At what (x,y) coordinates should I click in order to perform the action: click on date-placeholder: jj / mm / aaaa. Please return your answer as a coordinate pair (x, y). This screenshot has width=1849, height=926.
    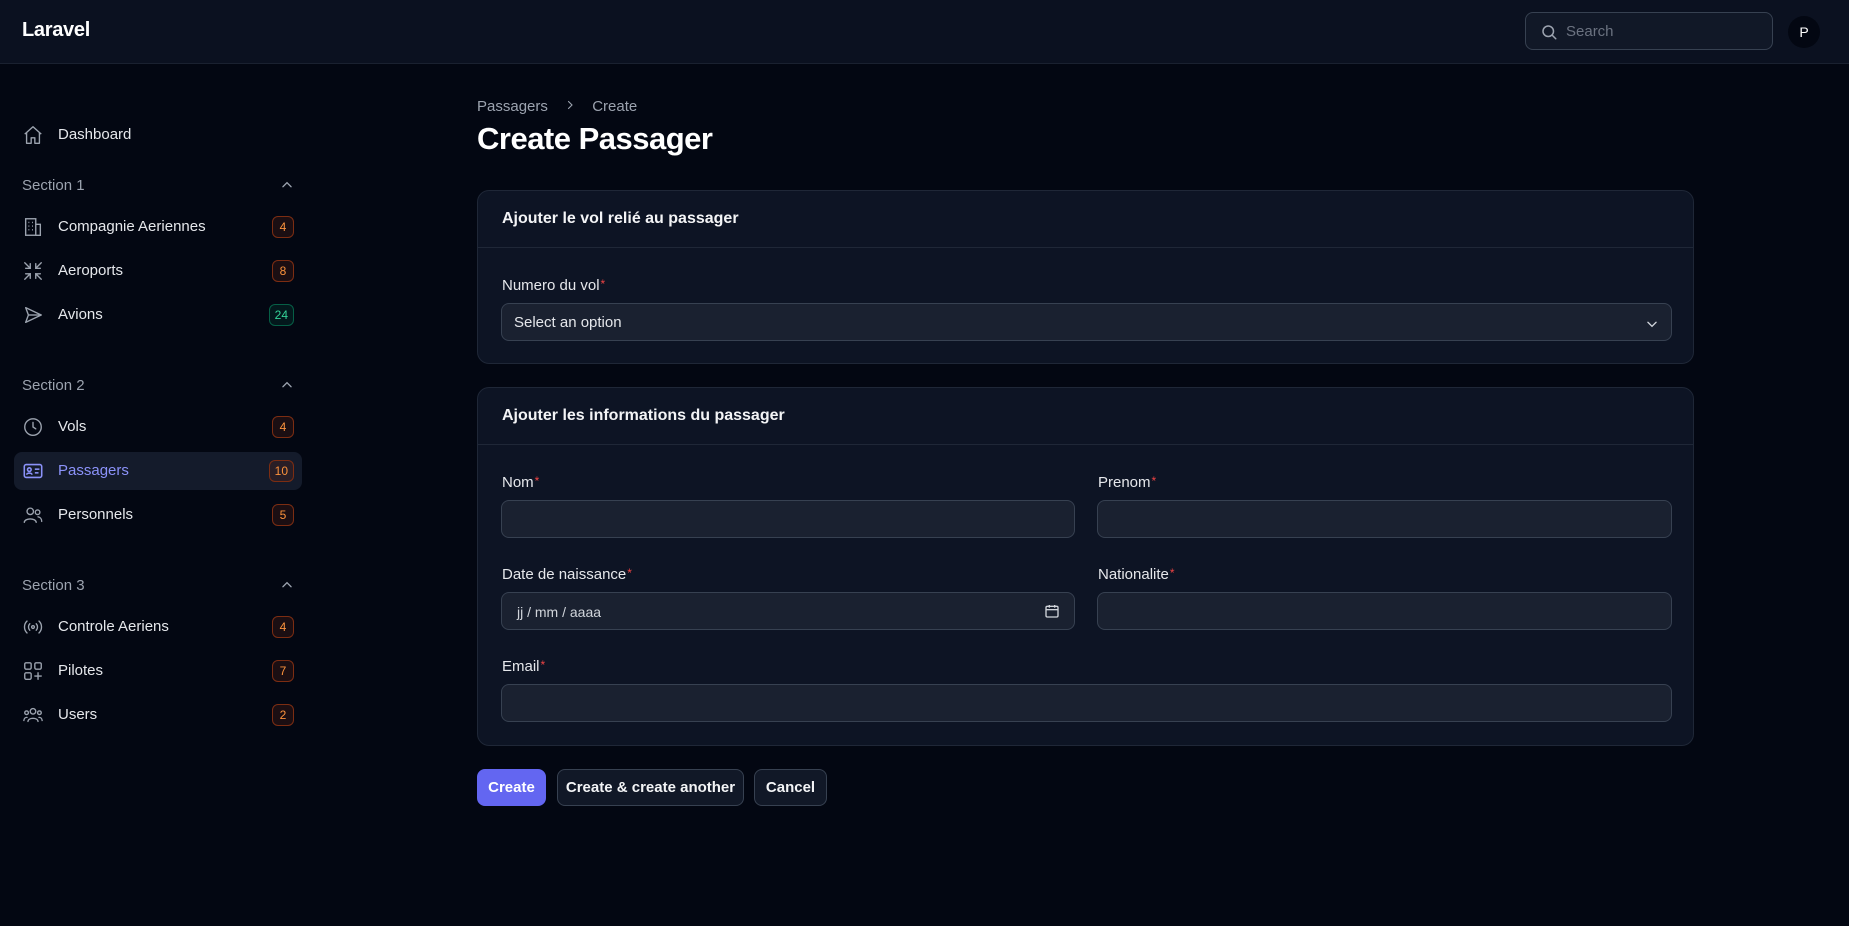
    Looking at the image, I should click on (559, 612).